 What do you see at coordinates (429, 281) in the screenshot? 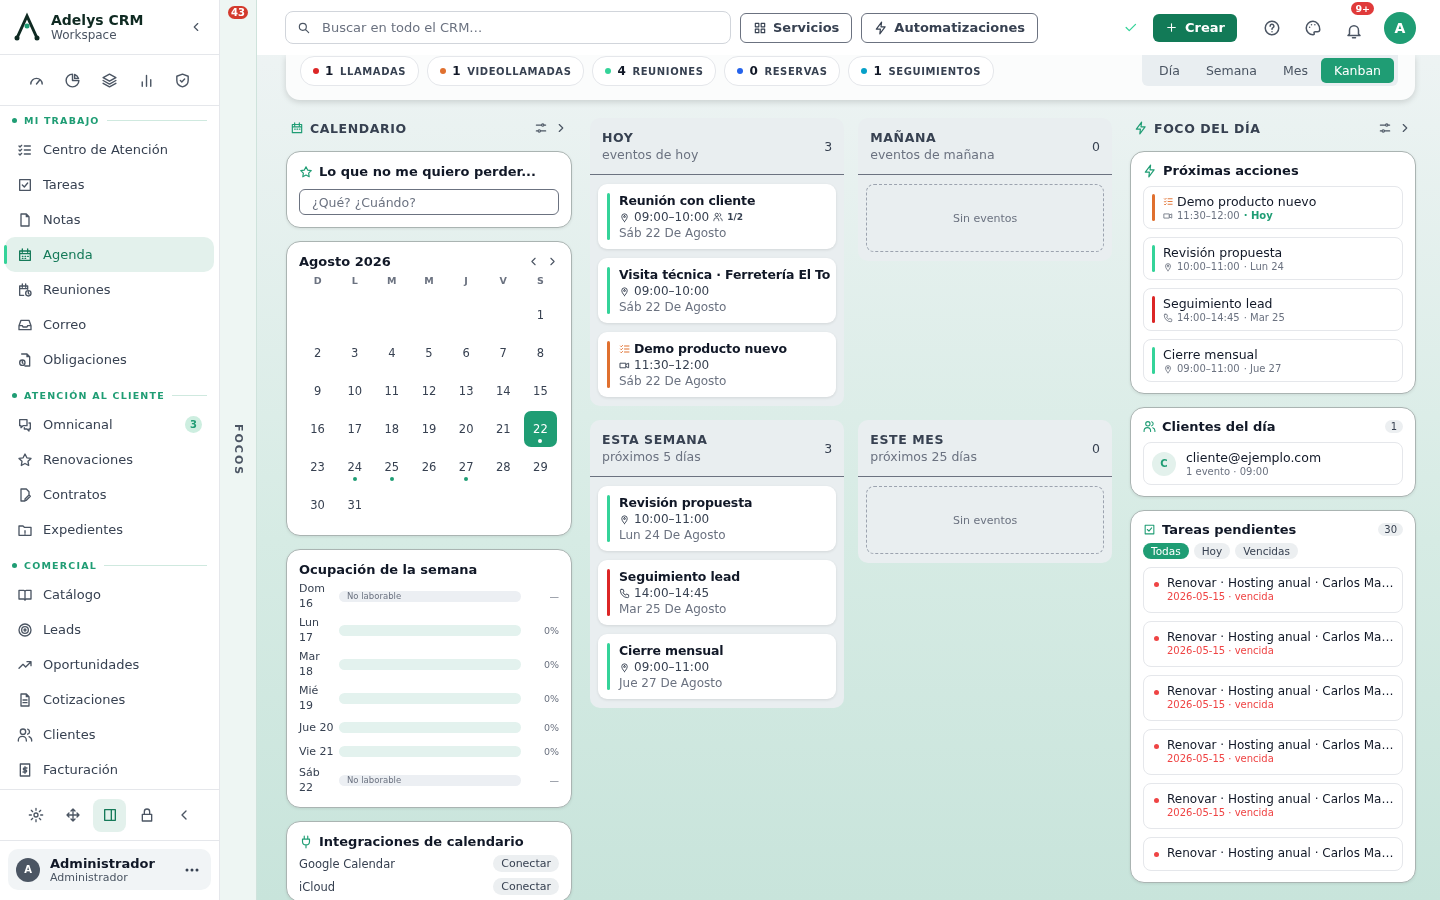
I see `weekday-label: M` at bounding box center [429, 281].